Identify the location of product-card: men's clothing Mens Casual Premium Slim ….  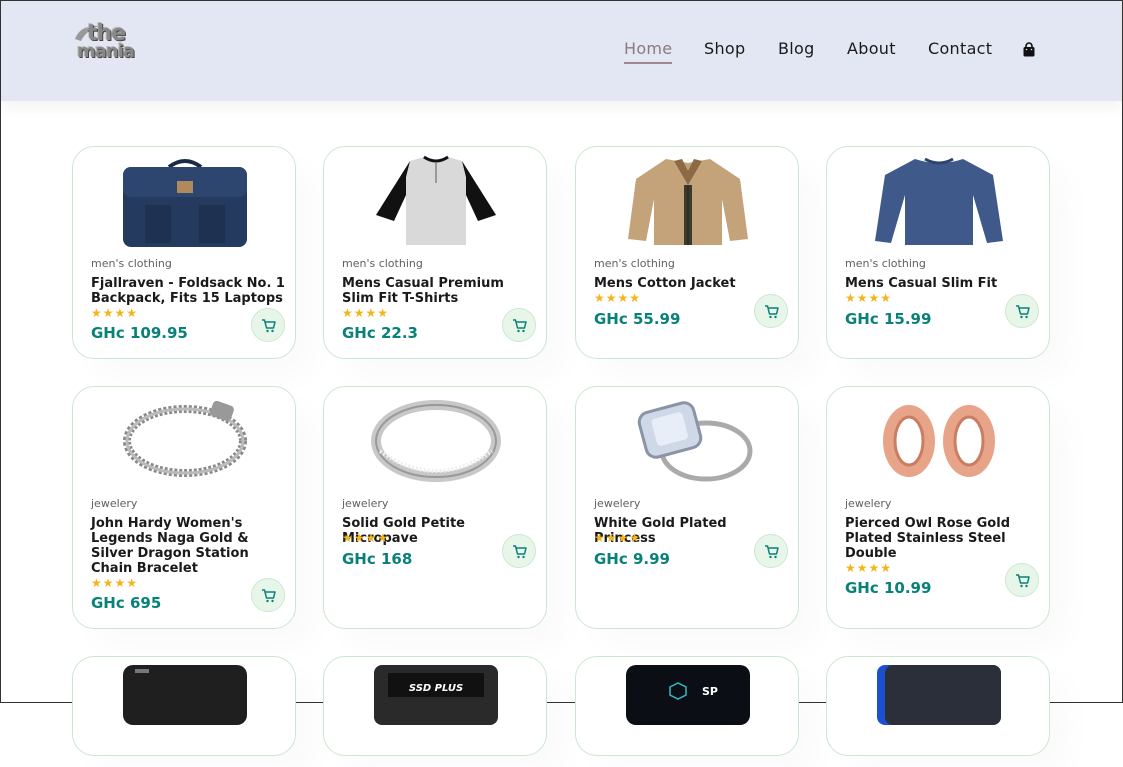
(435, 252).